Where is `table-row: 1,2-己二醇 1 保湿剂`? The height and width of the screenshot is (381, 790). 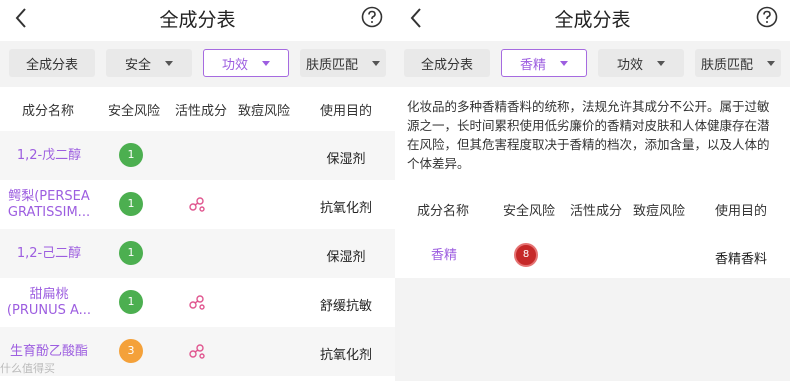
table-row: 1,2-己二醇 1 保湿剂 is located at coordinates (197, 253).